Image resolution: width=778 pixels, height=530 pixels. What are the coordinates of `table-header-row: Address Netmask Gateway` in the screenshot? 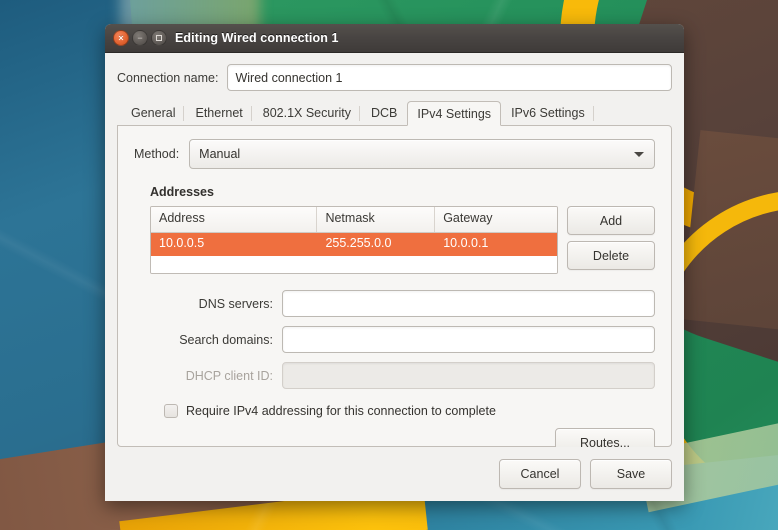 It's located at (354, 220).